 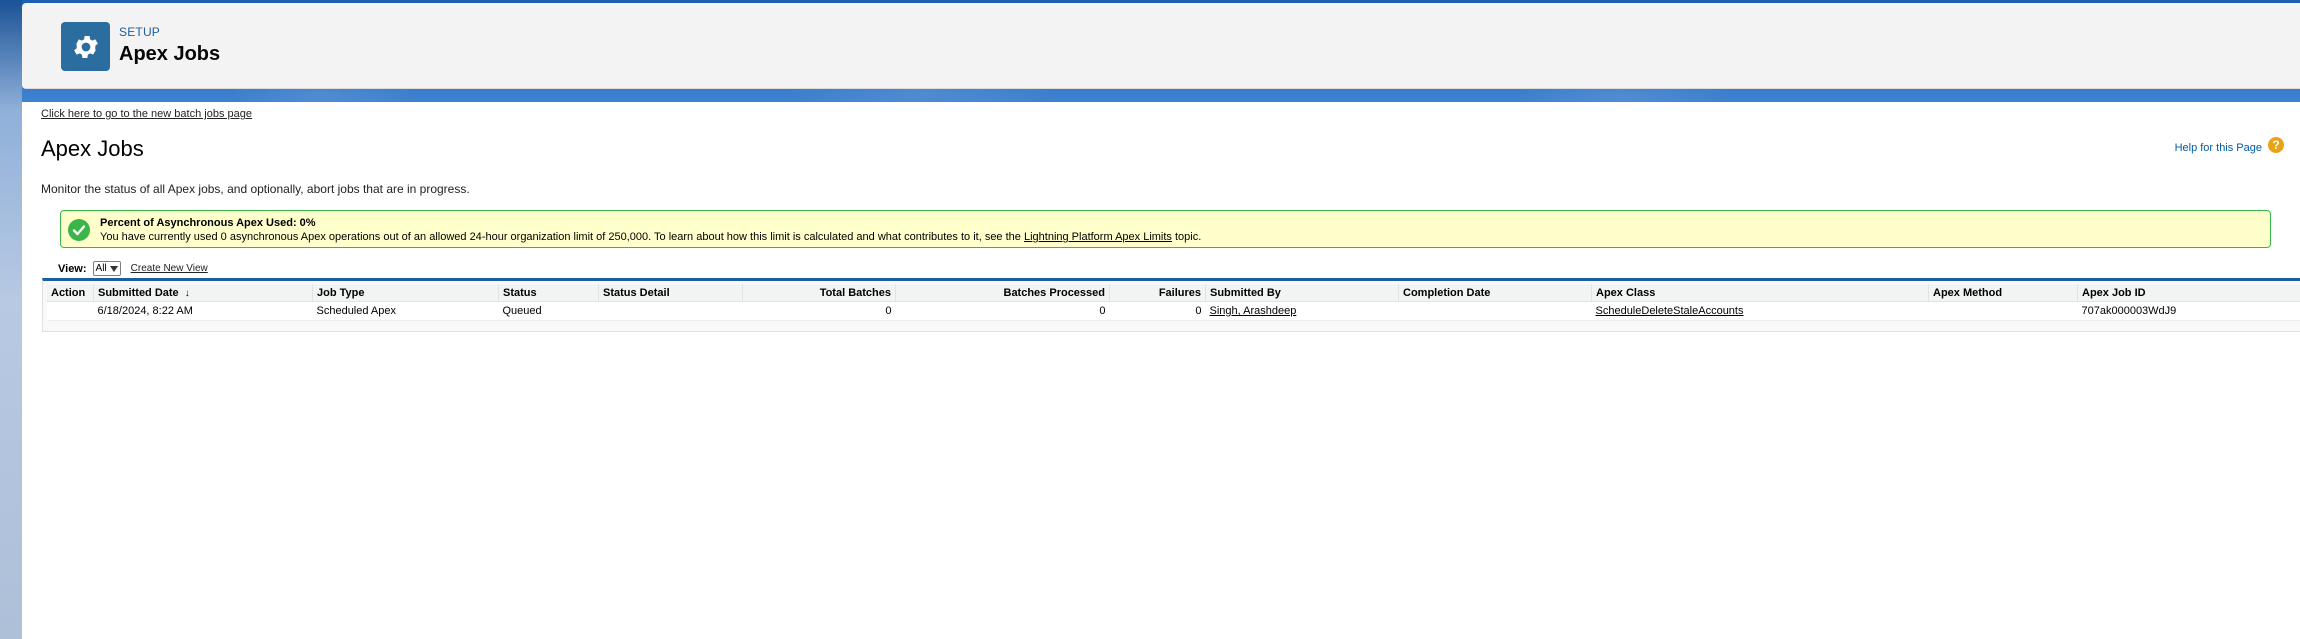 What do you see at coordinates (138, 292) in the screenshot?
I see `submitted-date-label: Submitted Date` at bounding box center [138, 292].